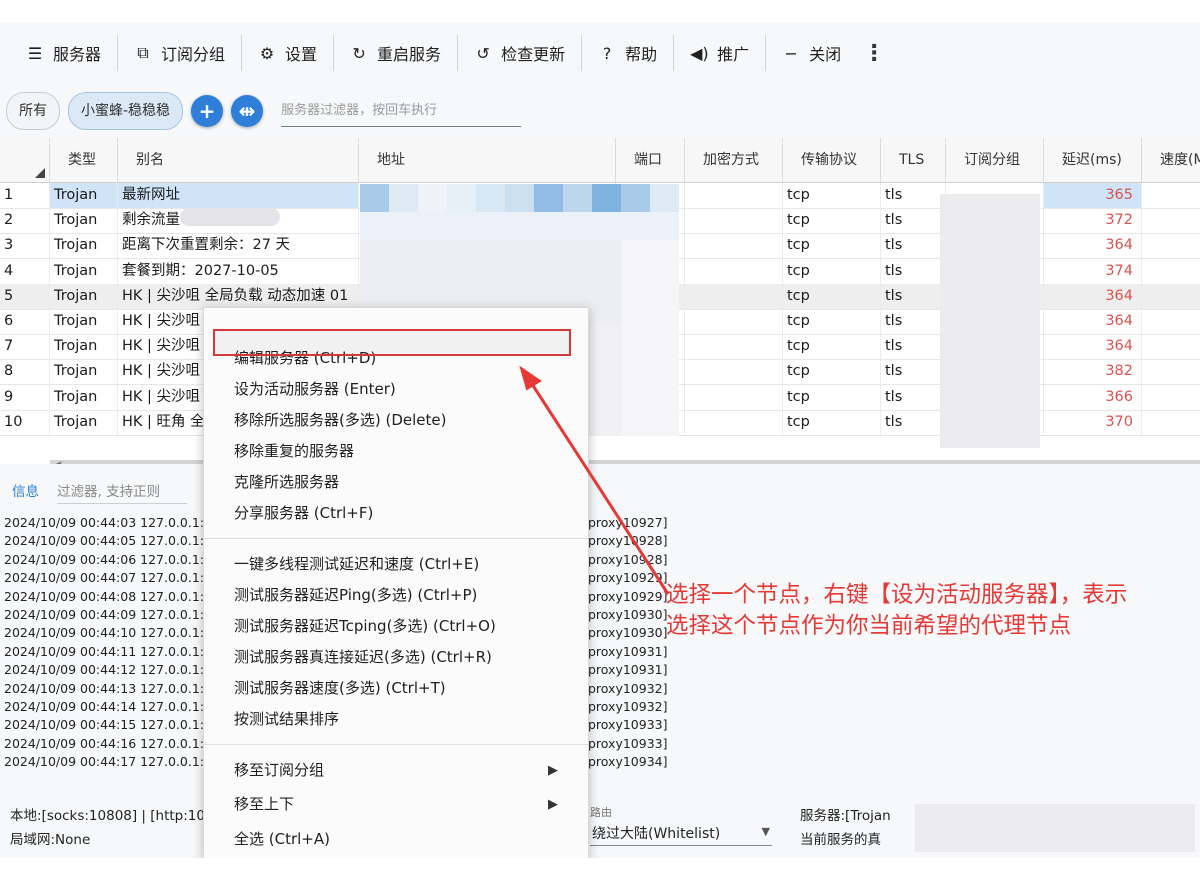 The height and width of the screenshot is (877, 1200). I want to click on log-line: 2024/10/09 00:44:07 127.0.0.1:, so click(104, 578).